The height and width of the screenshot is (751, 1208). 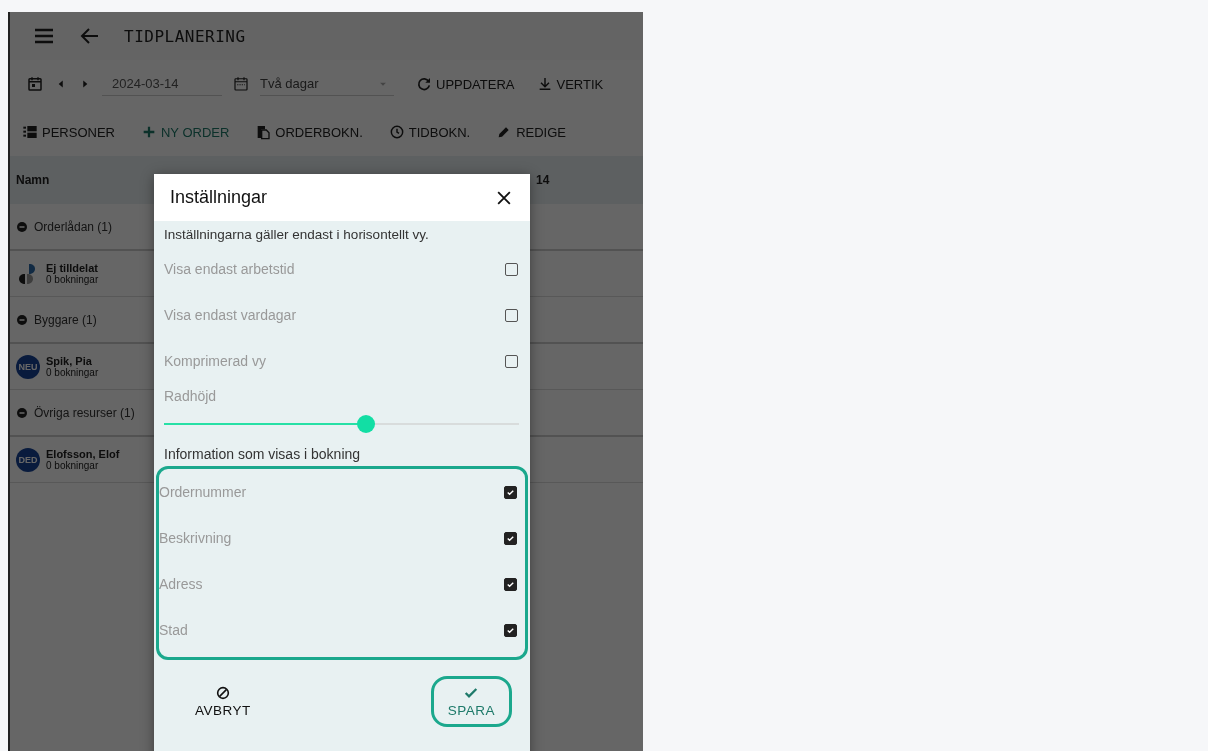 I want to click on save-button: SPARA, so click(x=471, y=701).